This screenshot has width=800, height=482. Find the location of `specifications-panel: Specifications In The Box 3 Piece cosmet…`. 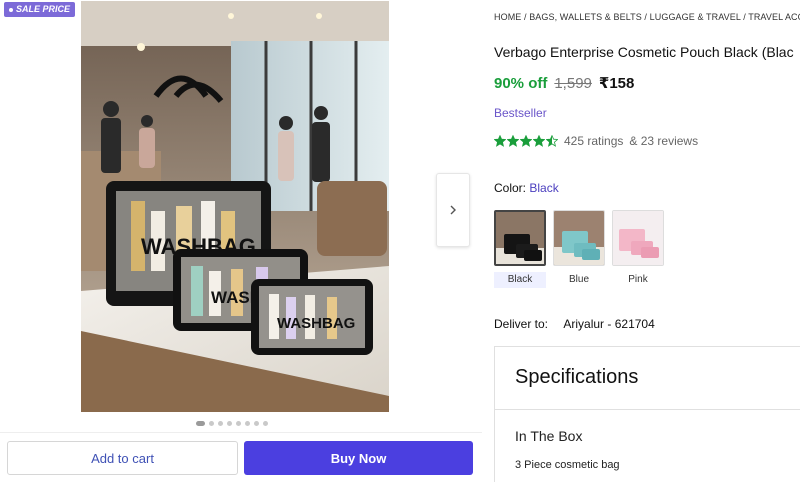

specifications-panel: Specifications In The Box 3 Piece cosmet… is located at coordinates (647, 414).